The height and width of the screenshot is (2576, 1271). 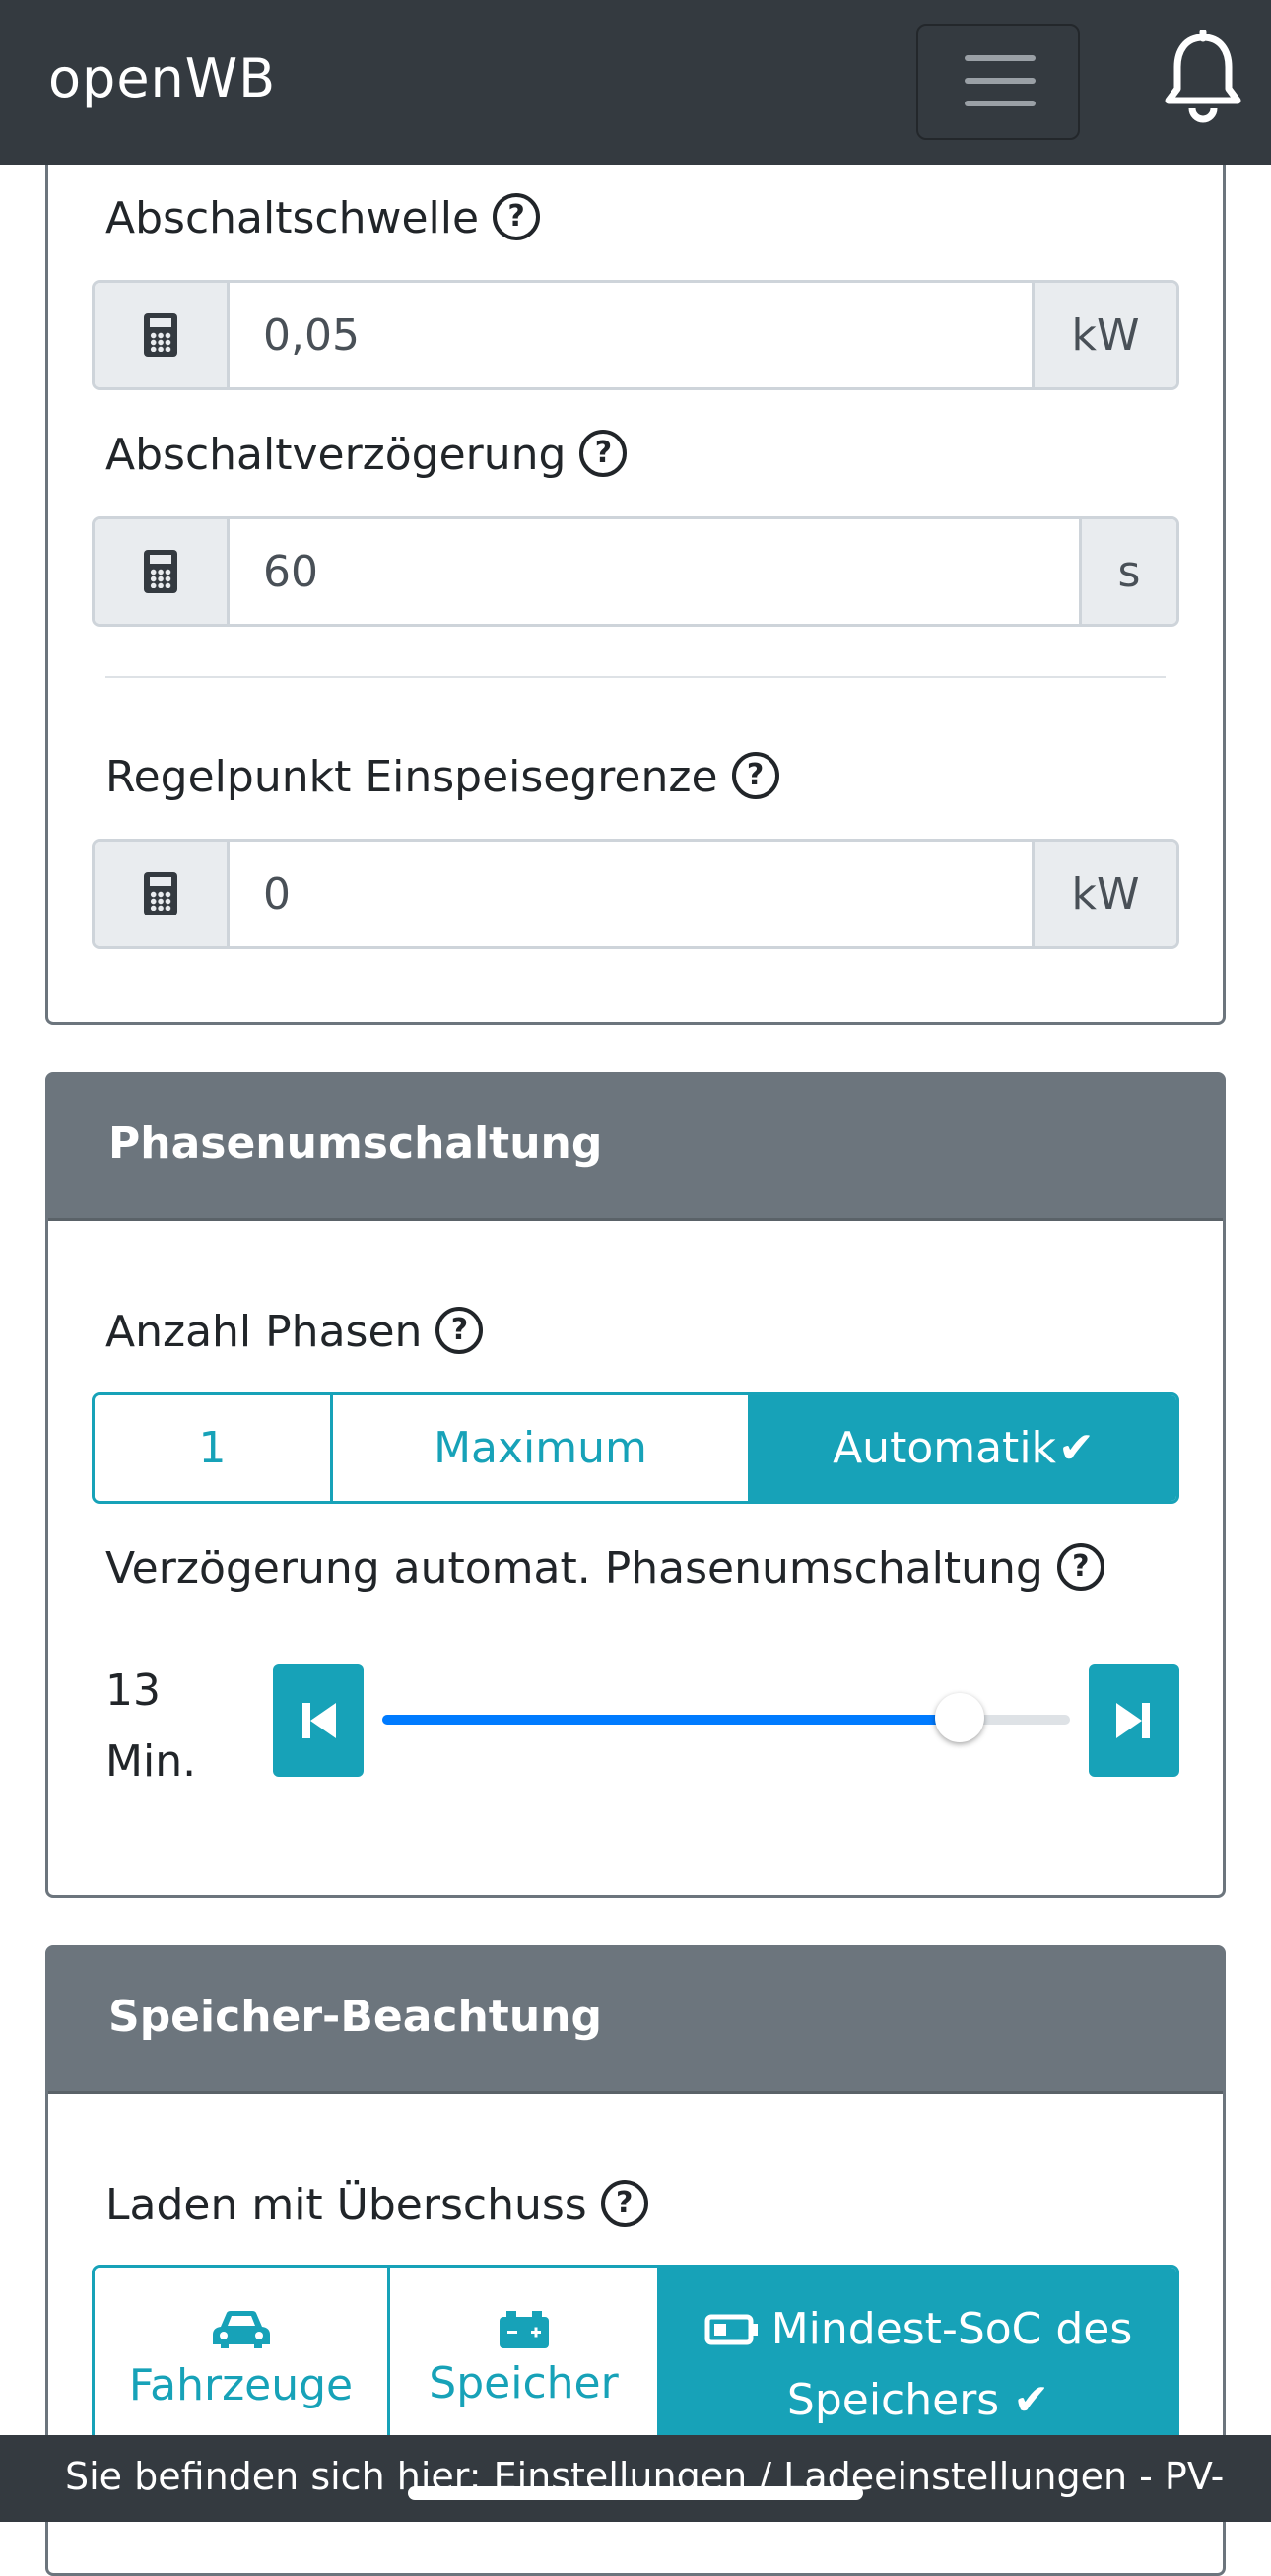 What do you see at coordinates (542, 1448) in the screenshot?
I see `phasen-option-maximum: Maximum` at bounding box center [542, 1448].